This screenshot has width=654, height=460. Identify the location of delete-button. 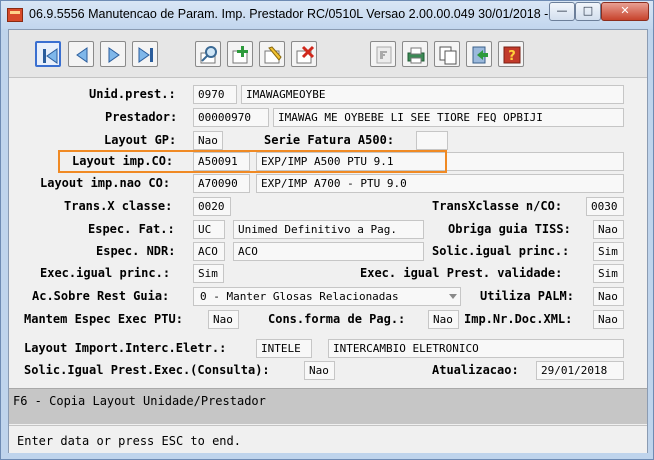
(304, 54).